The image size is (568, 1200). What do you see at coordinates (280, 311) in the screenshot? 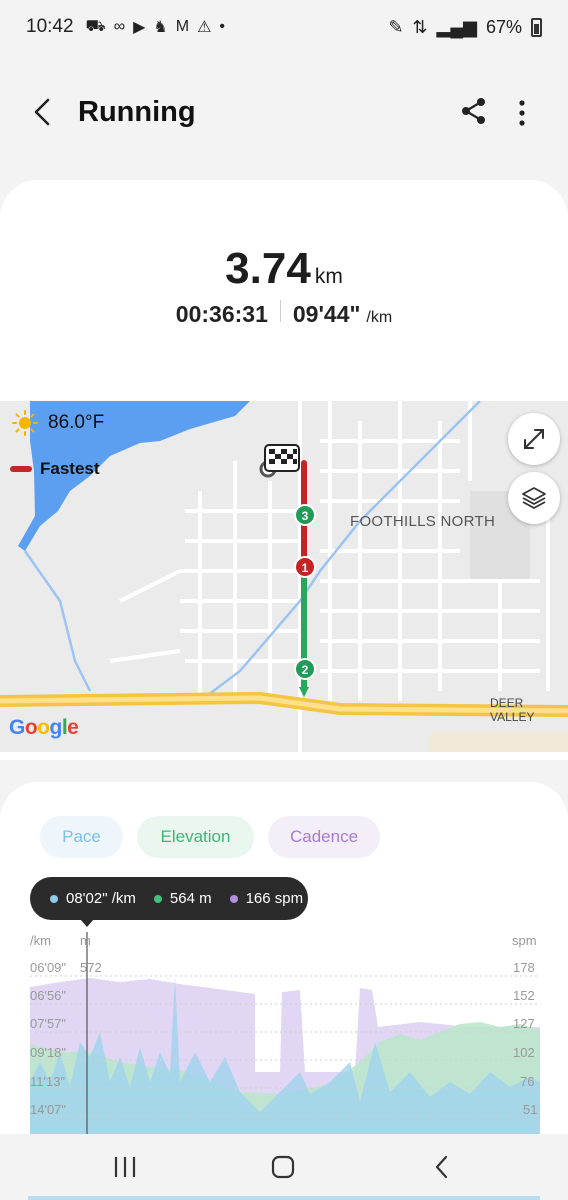
I see `divider` at bounding box center [280, 311].